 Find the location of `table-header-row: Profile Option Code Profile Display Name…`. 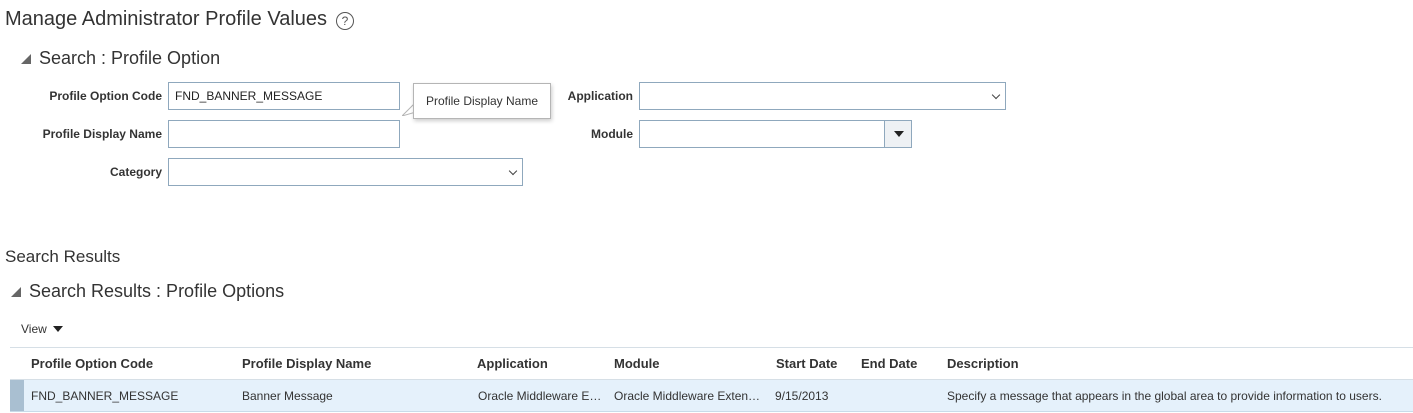

table-header-row: Profile Option Code Profile Display Name… is located at coordinates (711, 363).